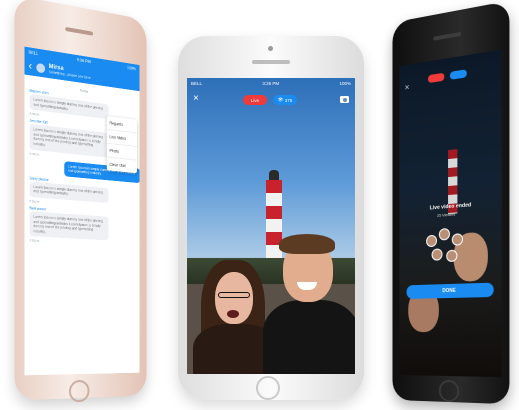 The width and height of the screenshot is (519, 410). I want to click on live-badge: Live, so click(255, 100).